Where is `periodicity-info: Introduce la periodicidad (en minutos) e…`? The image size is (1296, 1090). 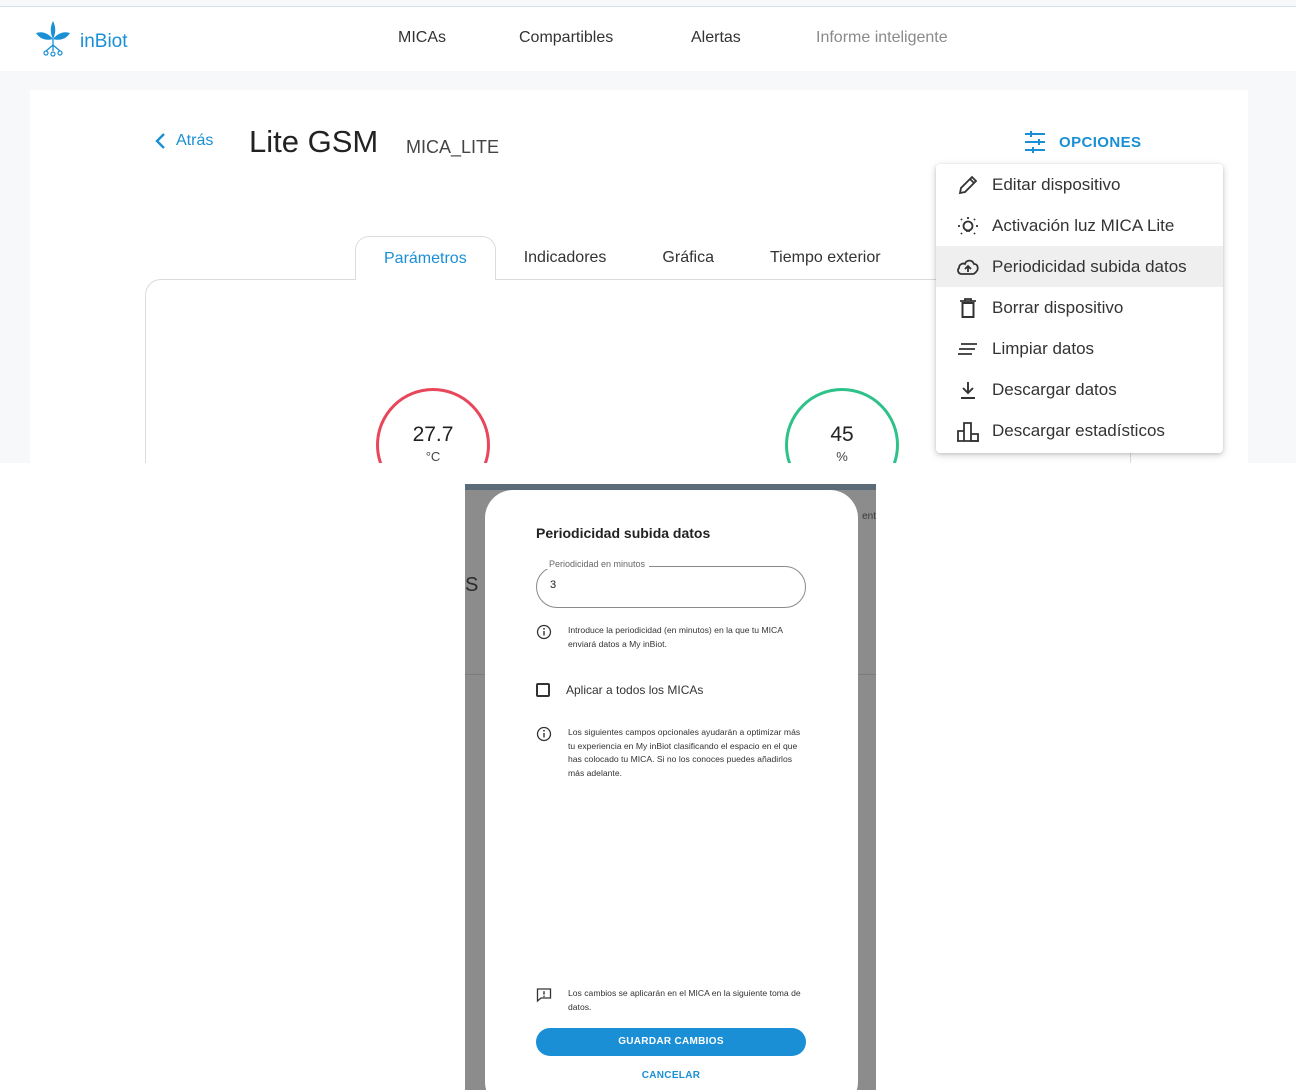
periodicity-info: Introduce la periodicidad (en minutos) e… is located at coordinates (670, 637).